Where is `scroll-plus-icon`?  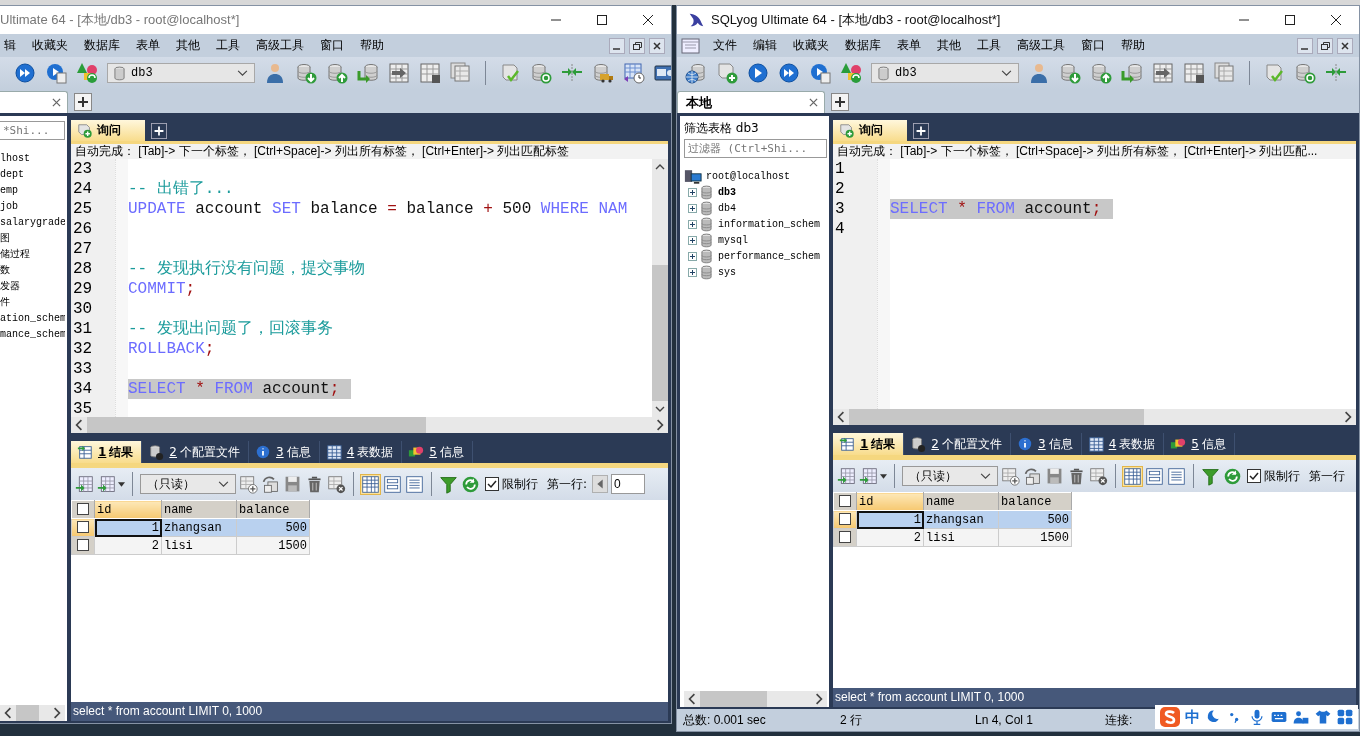
scroll-plus-icon is located at coordinates (727, 73).